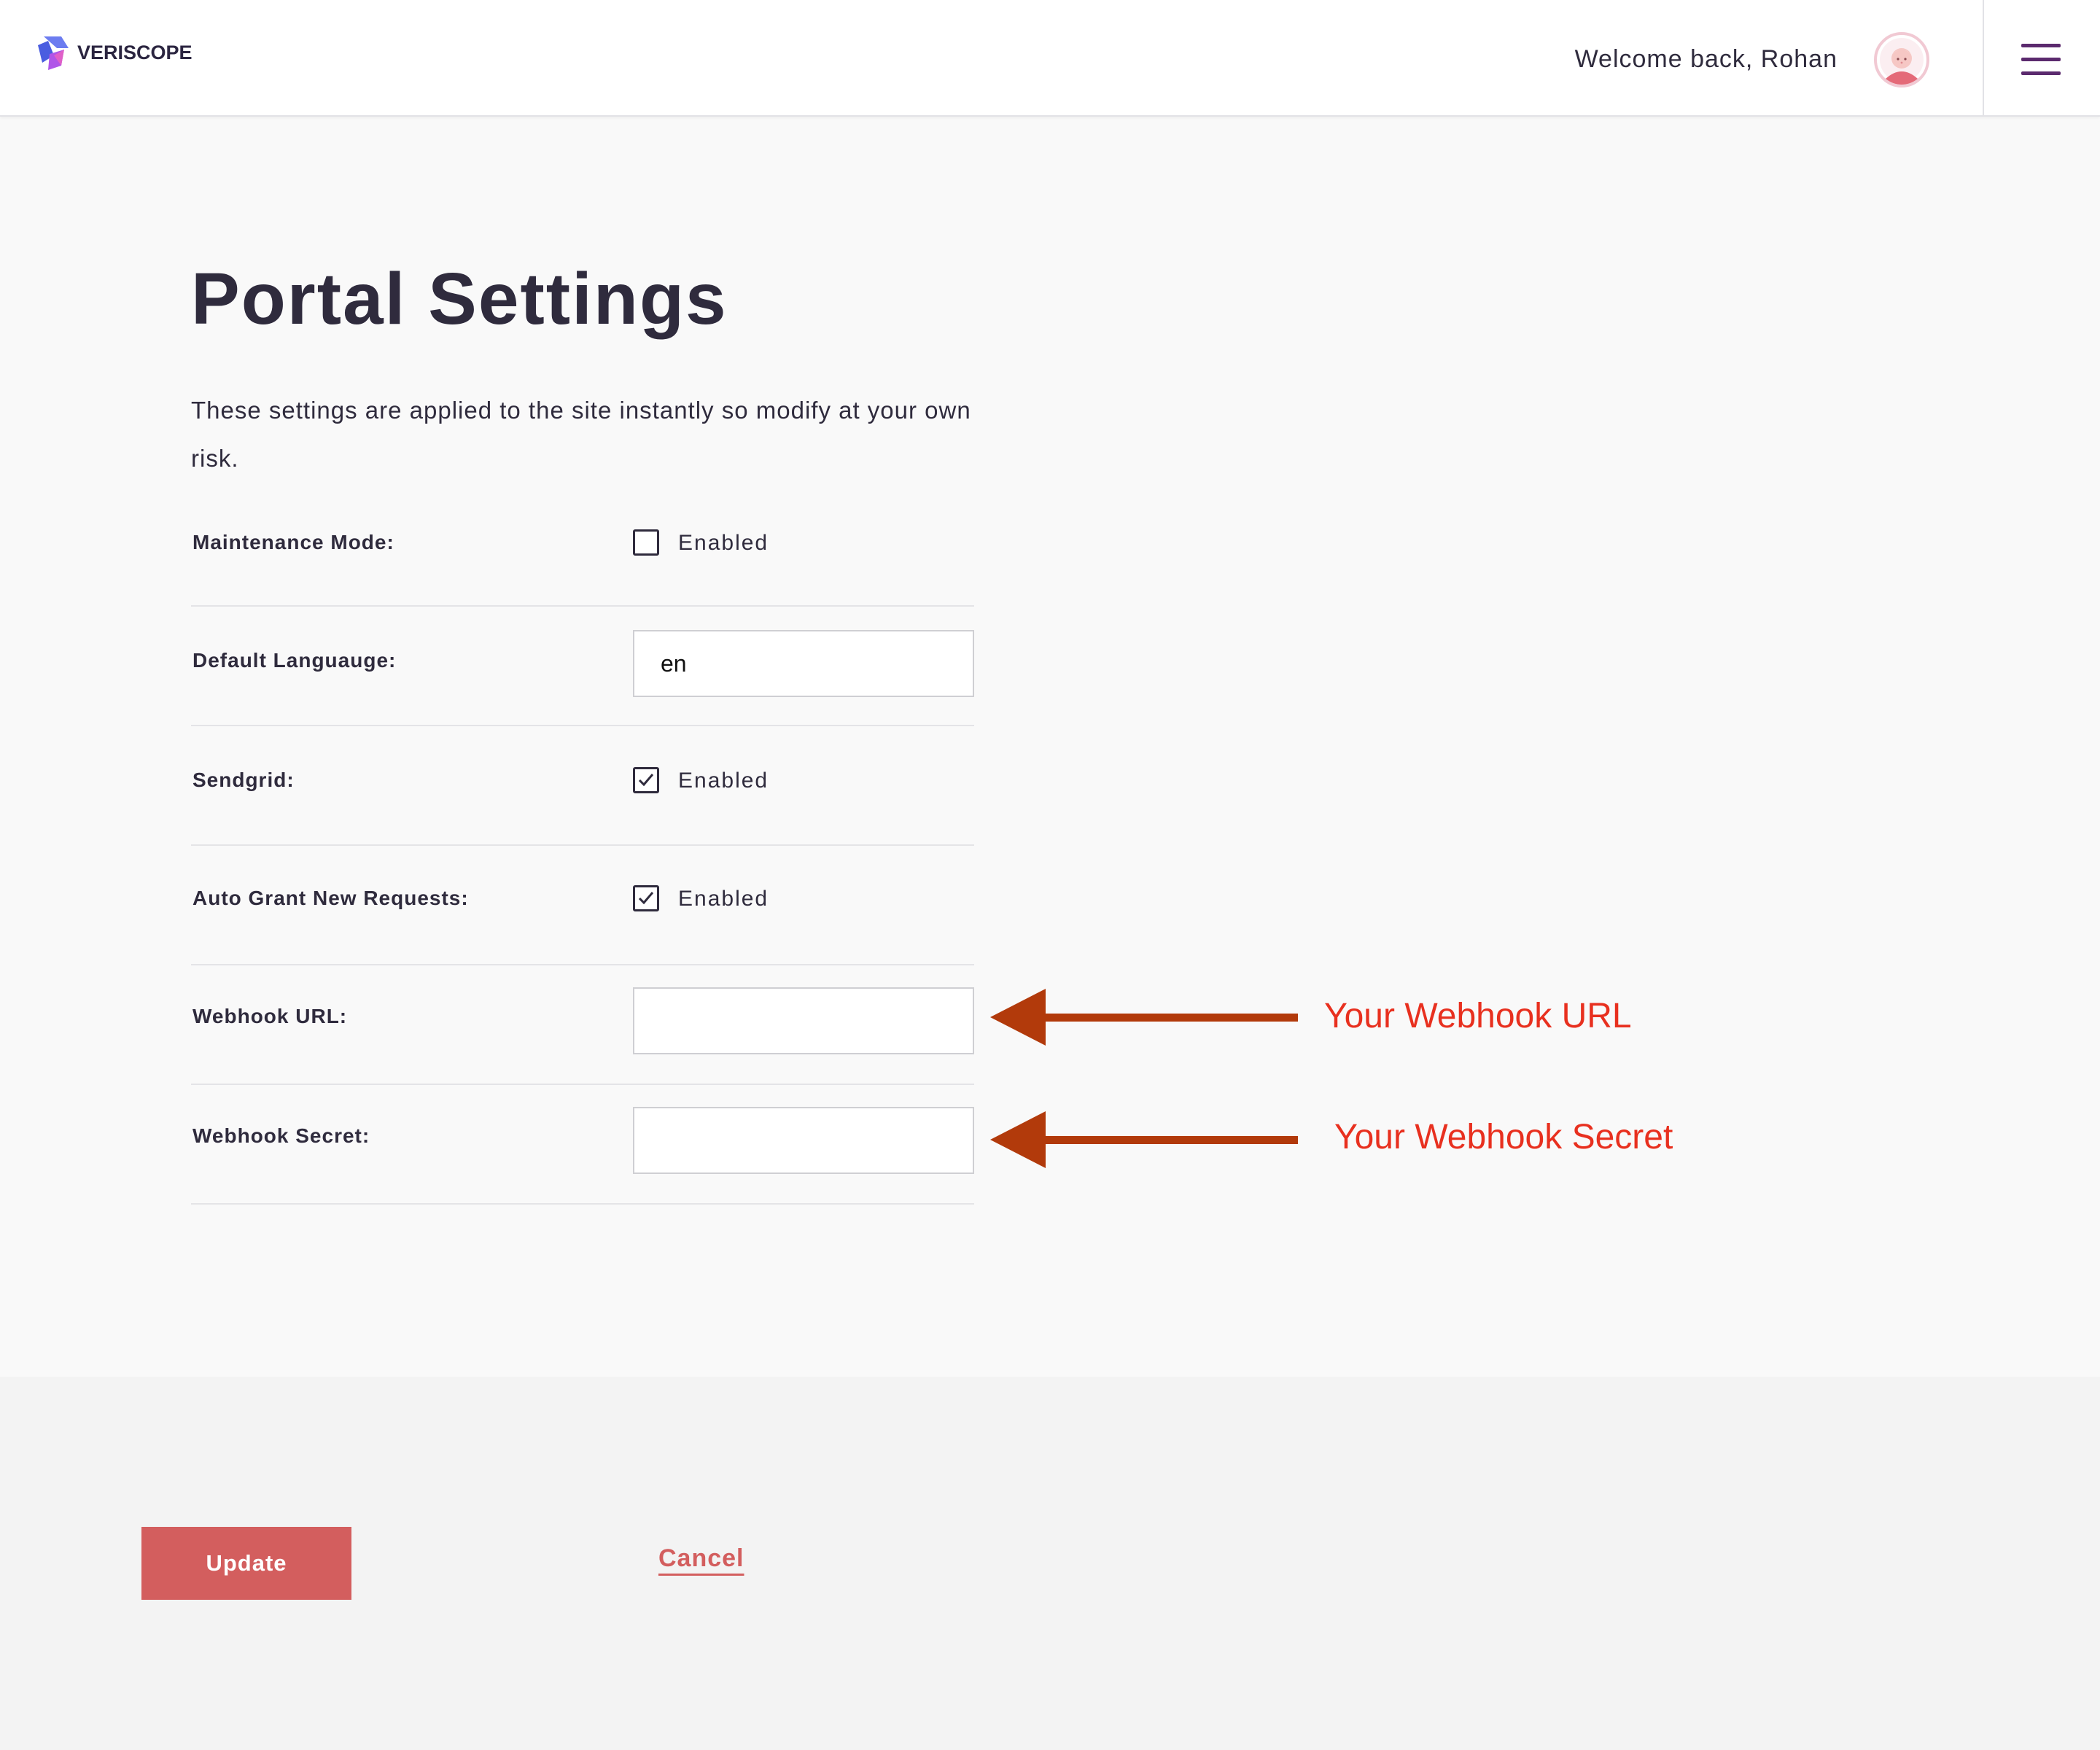 This screenshot has height=1750, width=2100. I want to click on setting-row-webhook-url: Webhook URL:, so click(582, 1024).